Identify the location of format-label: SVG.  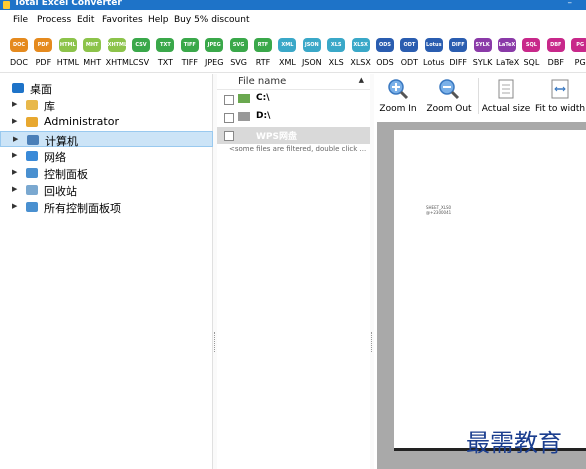
(238, 62).